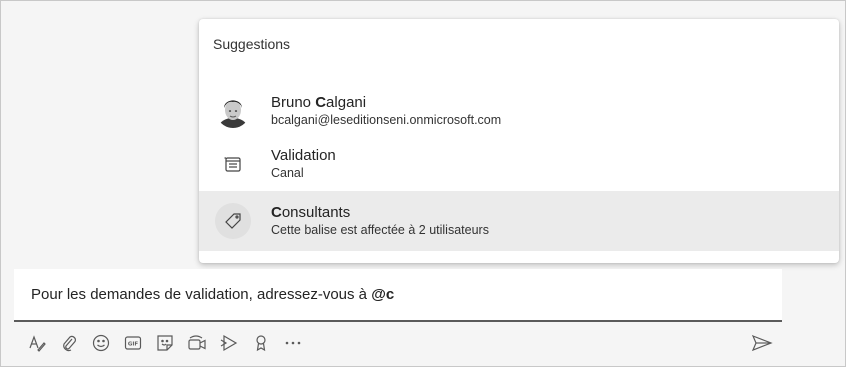 This screenshot has height=367, width=846. I want to click on meet-now-icon, so click(197, 343).